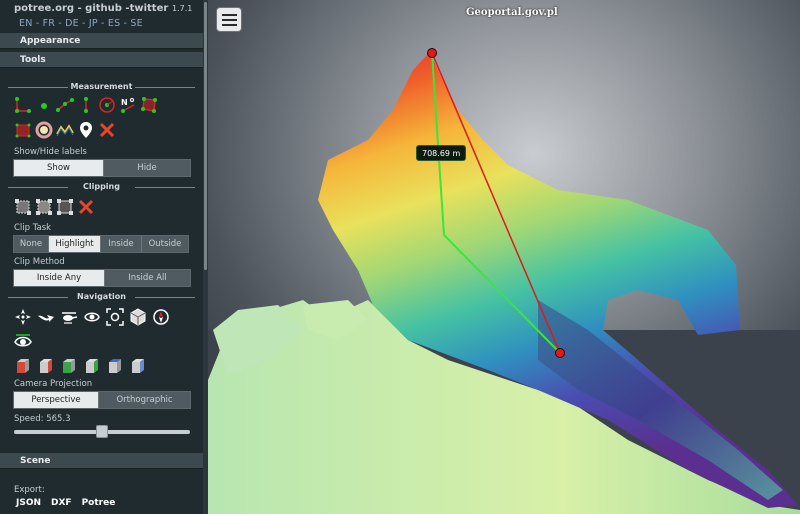  What do you see at coordinates (138, 317) in the screenshot?
I see `navigation-cube-icon` at bounding box center [138, 317].